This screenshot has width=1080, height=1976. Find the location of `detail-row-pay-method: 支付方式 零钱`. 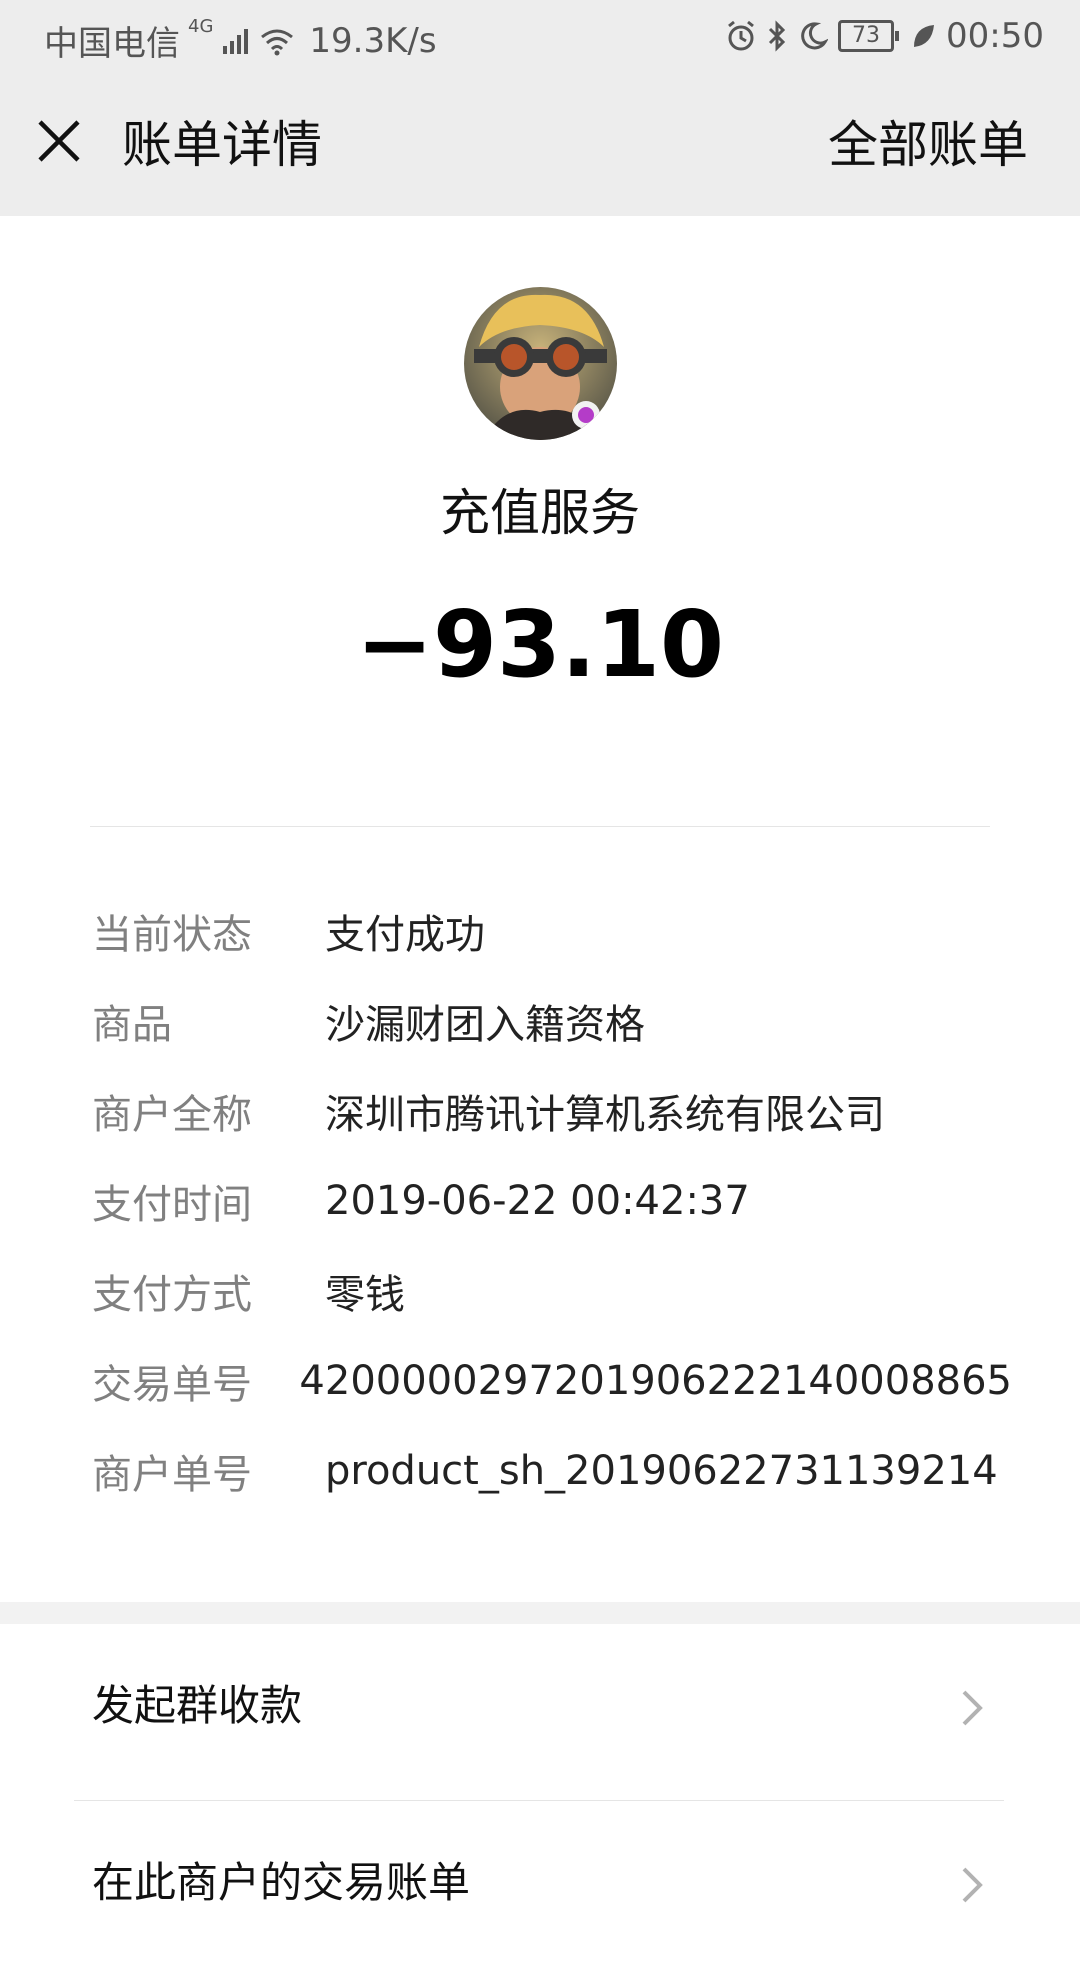

detail-row-pay-method: 支付方式 零钱 is located at coordinates (552, 1291).